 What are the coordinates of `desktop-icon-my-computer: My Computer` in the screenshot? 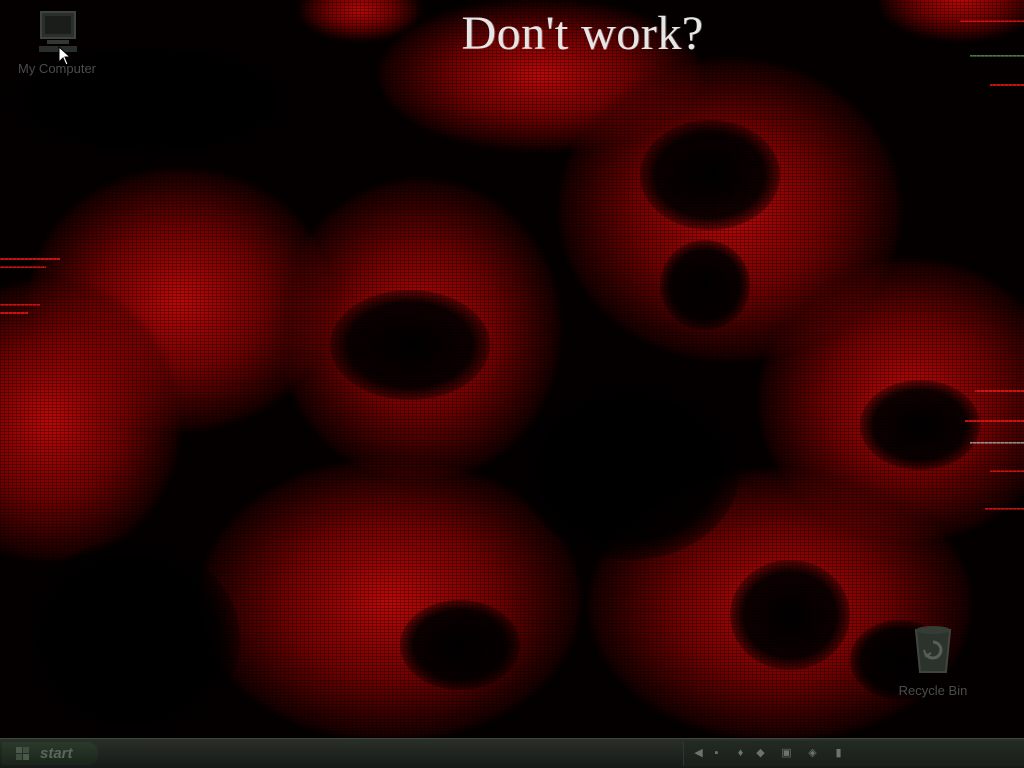 It's located at (57, 42).